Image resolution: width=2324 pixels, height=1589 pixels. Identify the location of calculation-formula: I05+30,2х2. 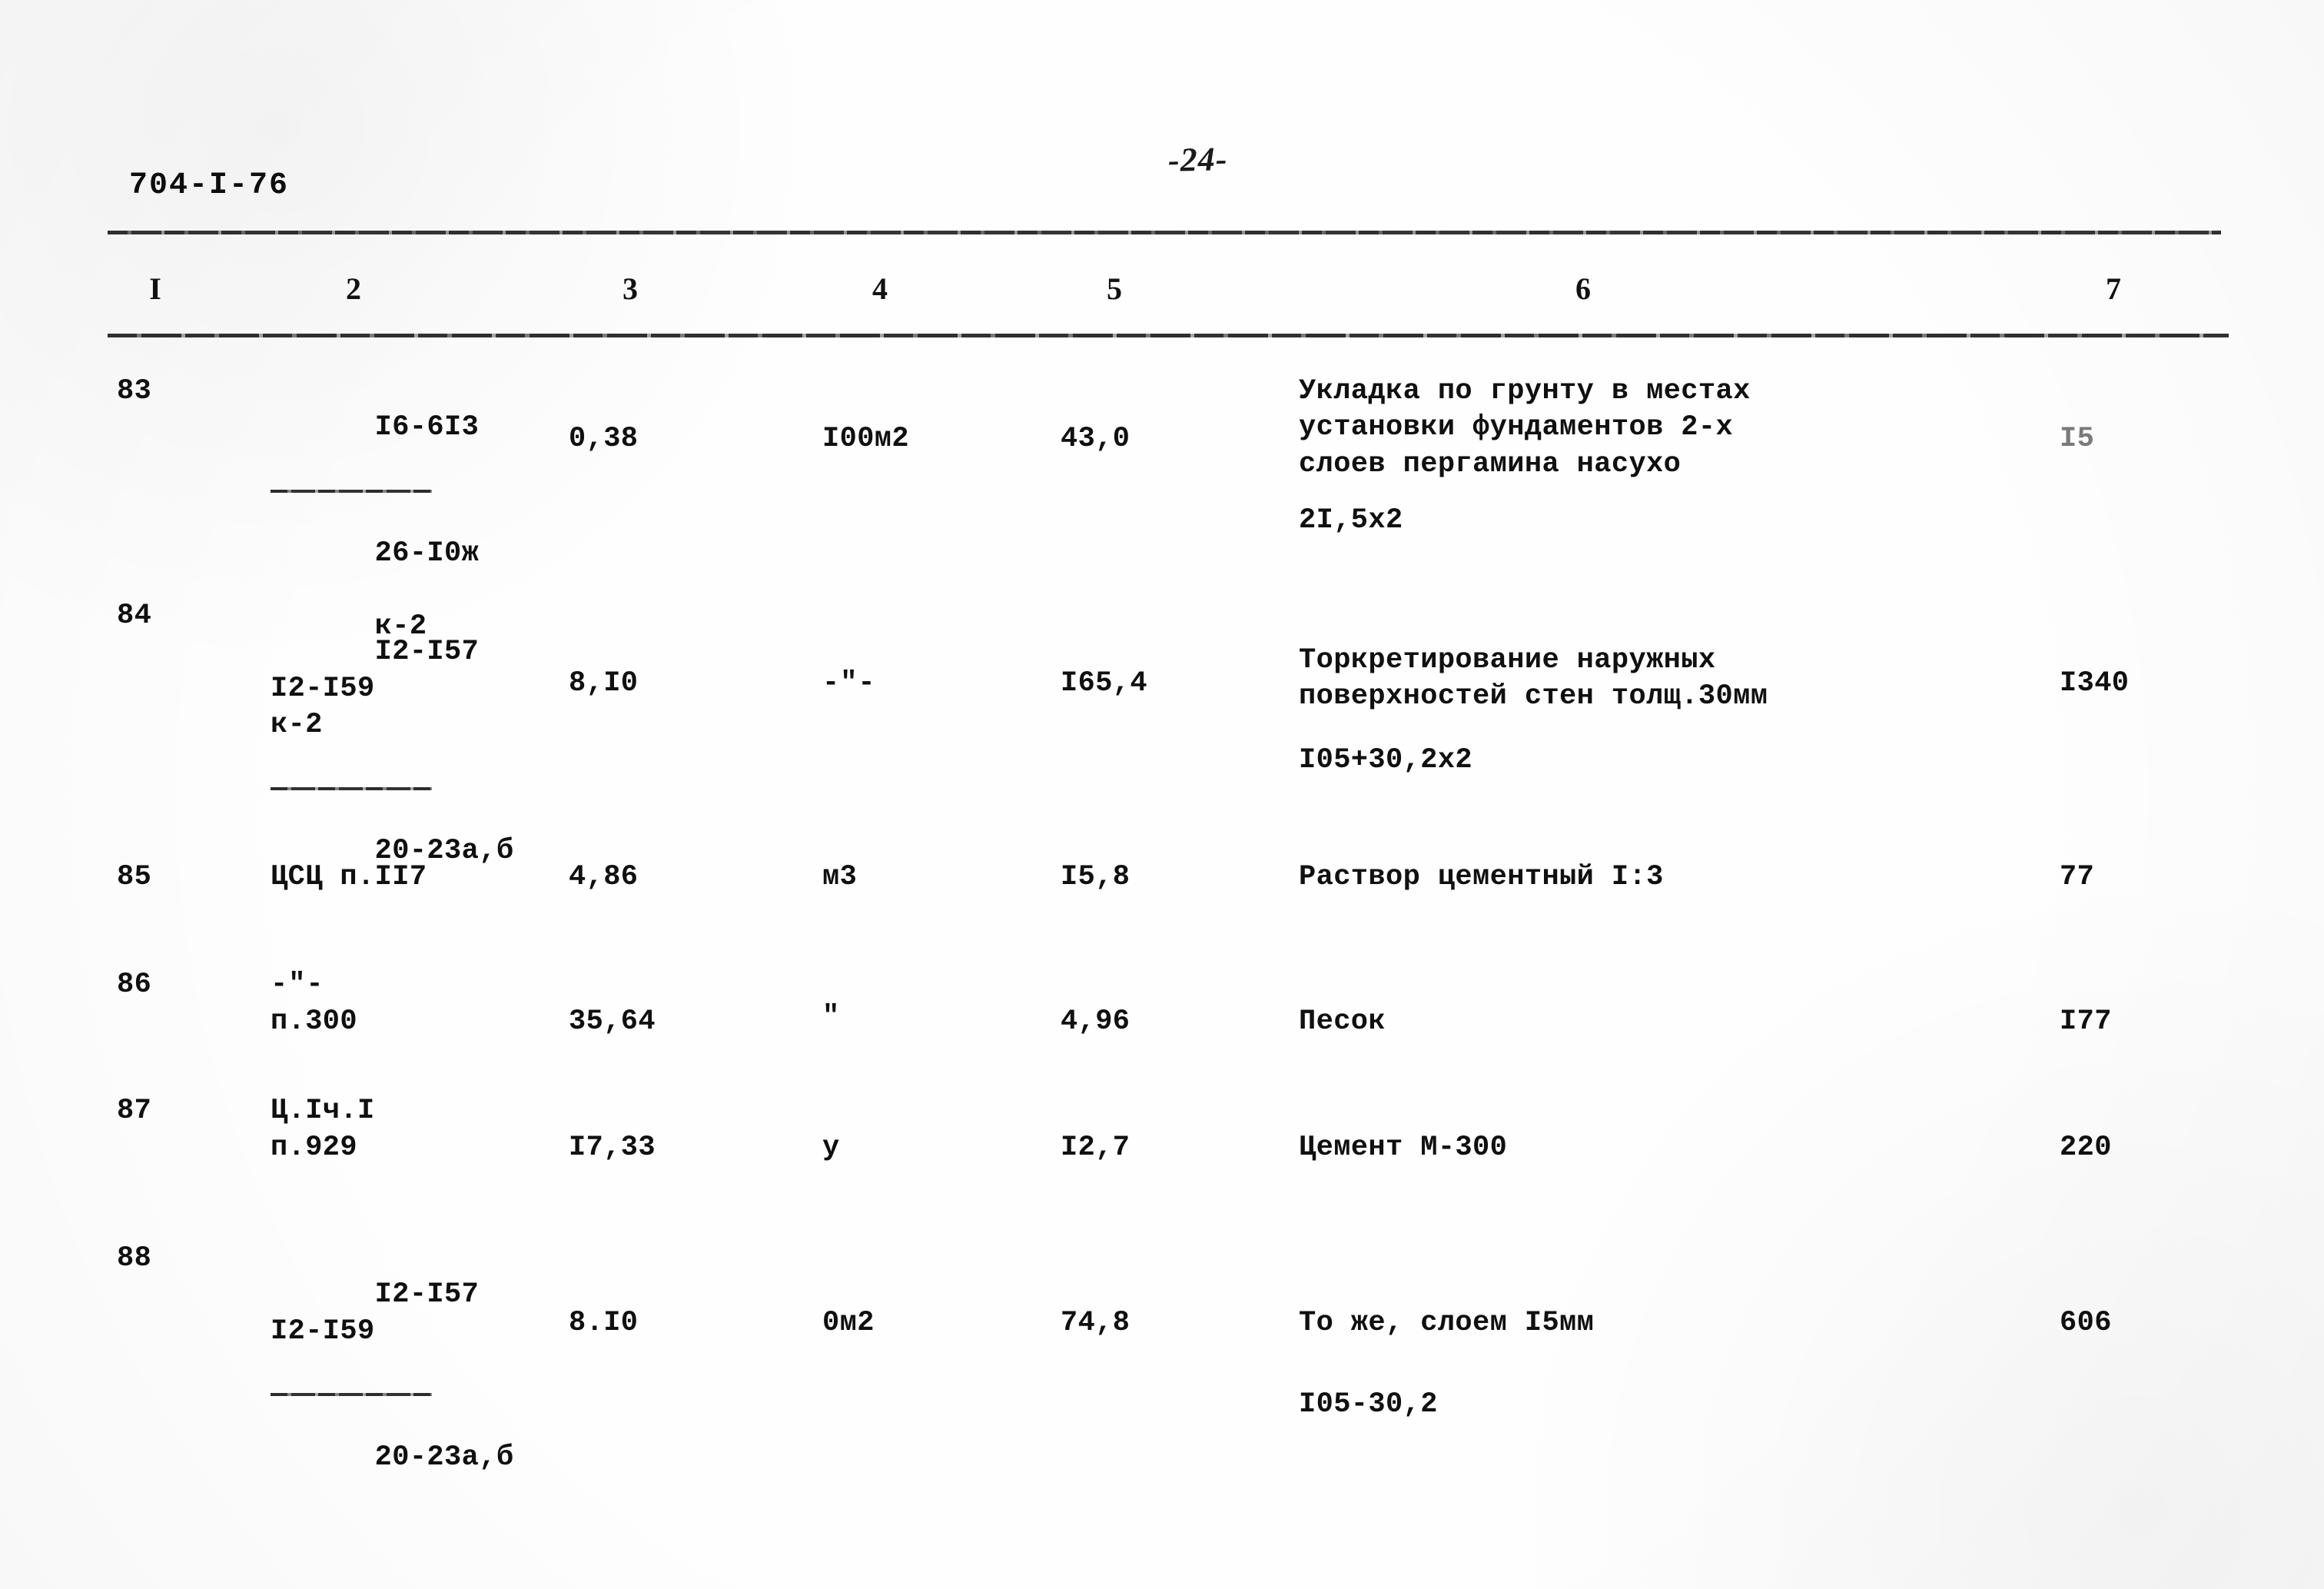
(1386, 760).